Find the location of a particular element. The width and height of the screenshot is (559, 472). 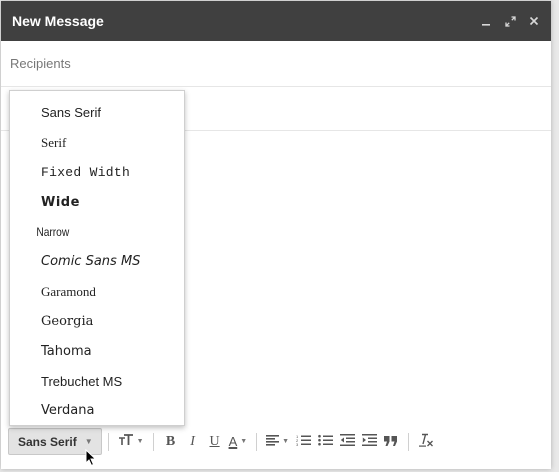

formatting-toolbar: Sans Serif ▼ ▼ B I U A ▼ ▼ 1 2 3 is located at coordinates (222, 441).